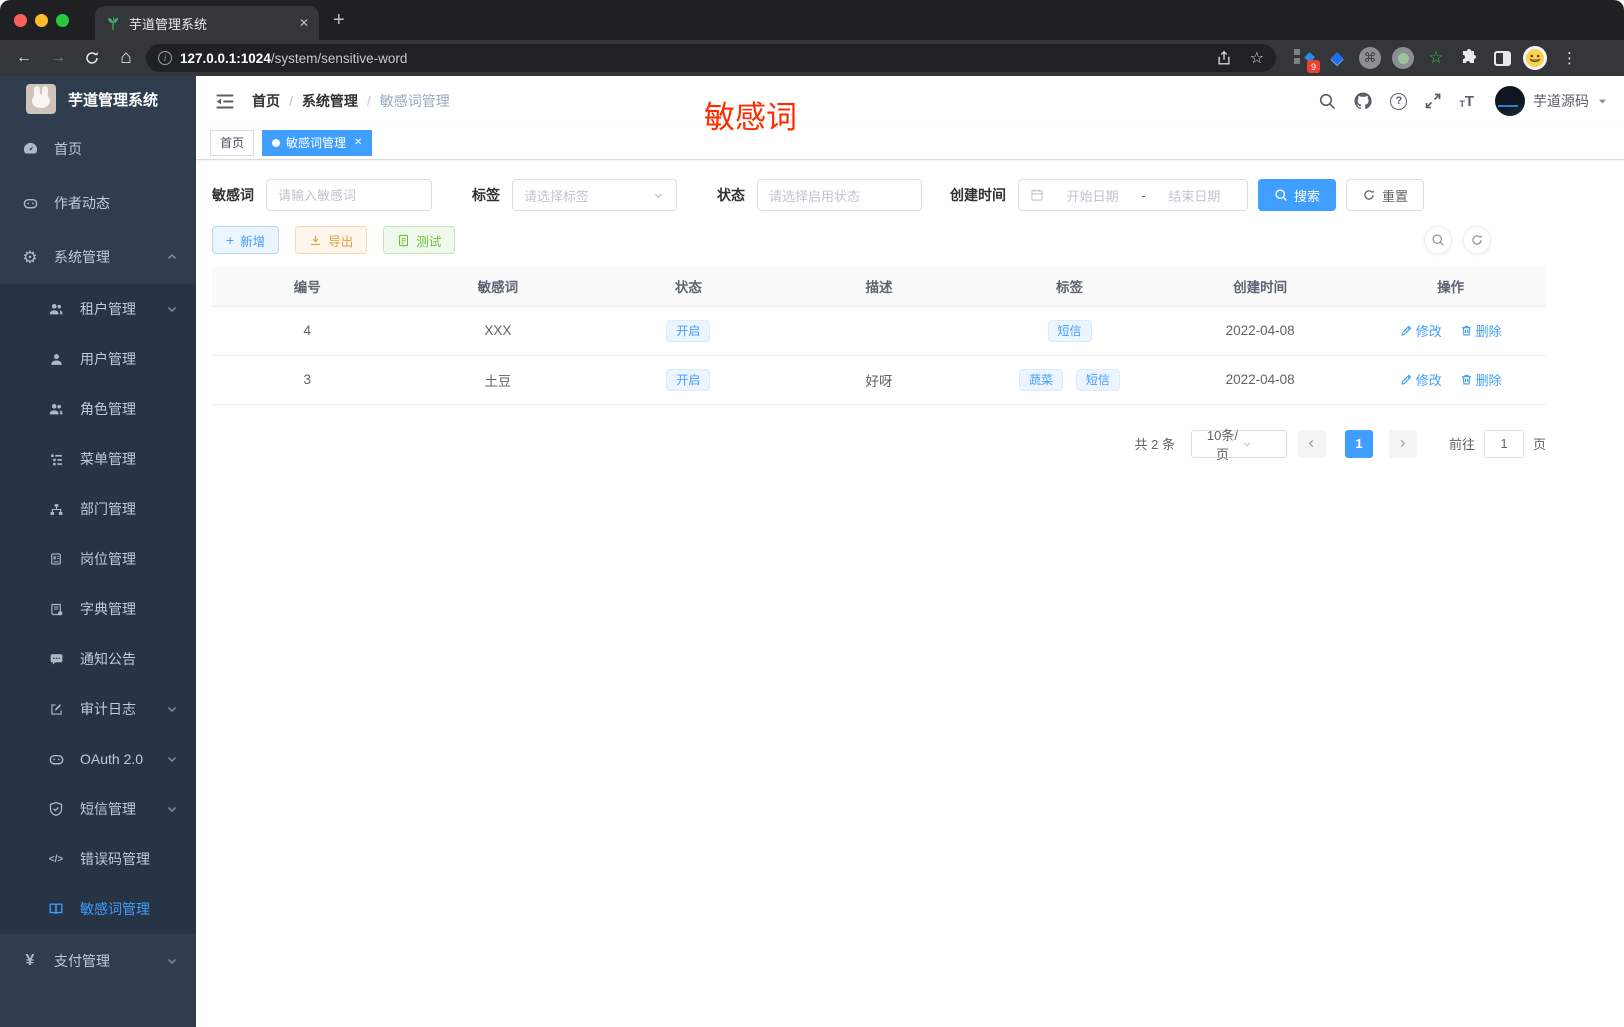 Image resolution: width=1624 pixels, height=1027 pixels. I want to click on search-button: 搜索, so click(1297, 195).